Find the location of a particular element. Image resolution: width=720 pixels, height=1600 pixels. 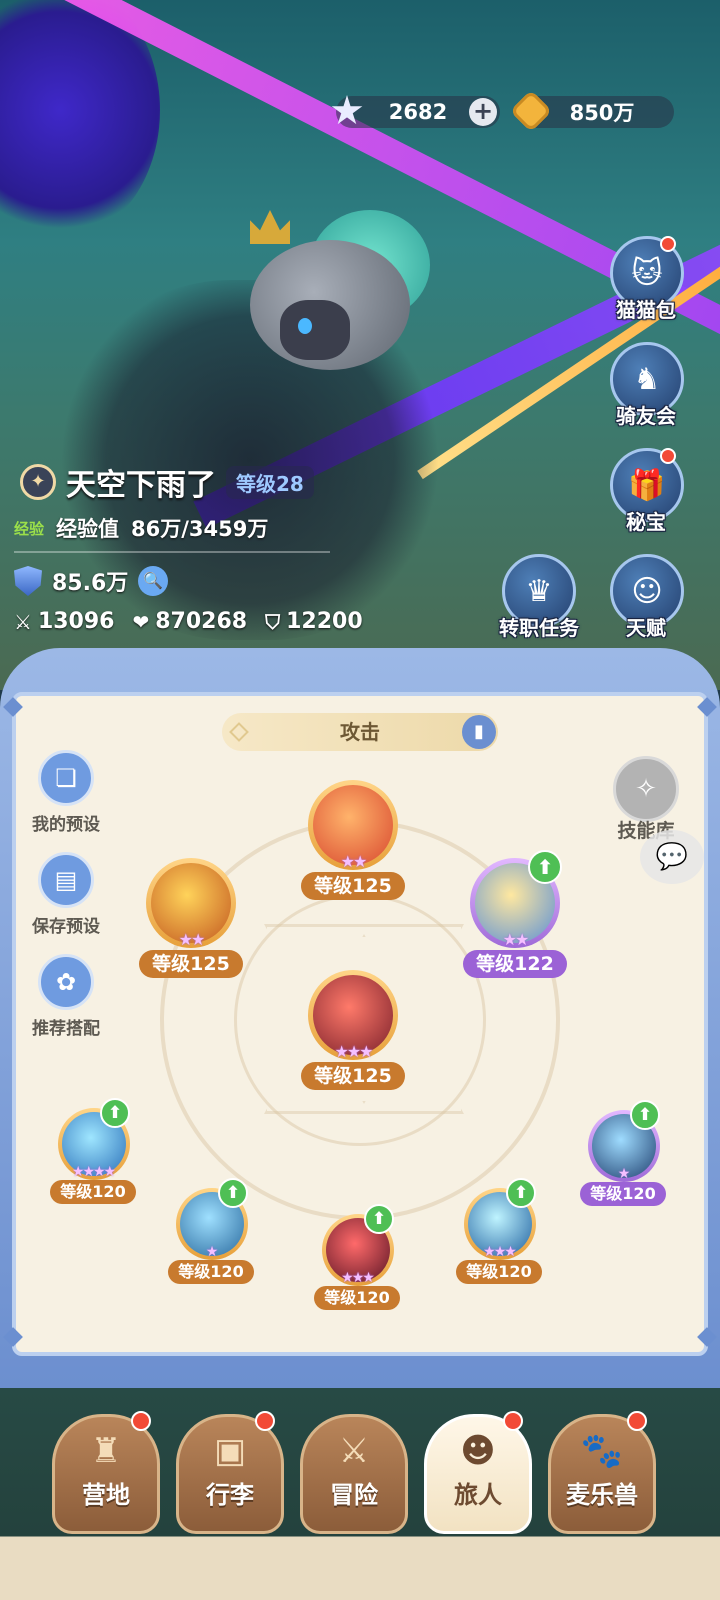

skill-level: 等级122 is located at coordinates (515, 964).